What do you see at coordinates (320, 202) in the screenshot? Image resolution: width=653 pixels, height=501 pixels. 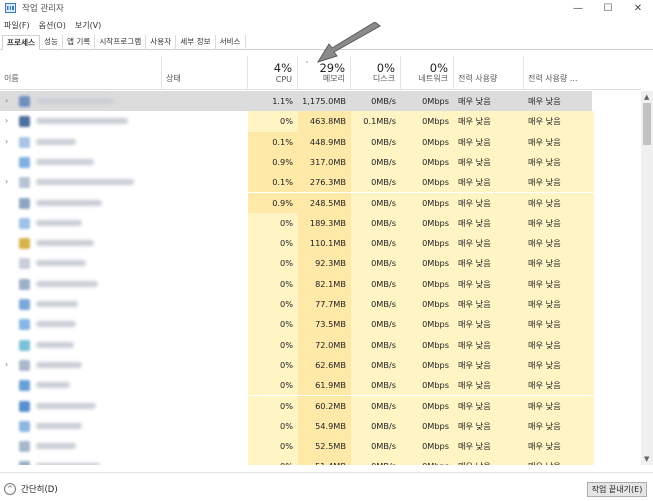 I see `process-row: 0.9% 248.5MB 0MB/s 0Mbps 매우 낮음 매우 낮음` at bounding box center [320, 202].